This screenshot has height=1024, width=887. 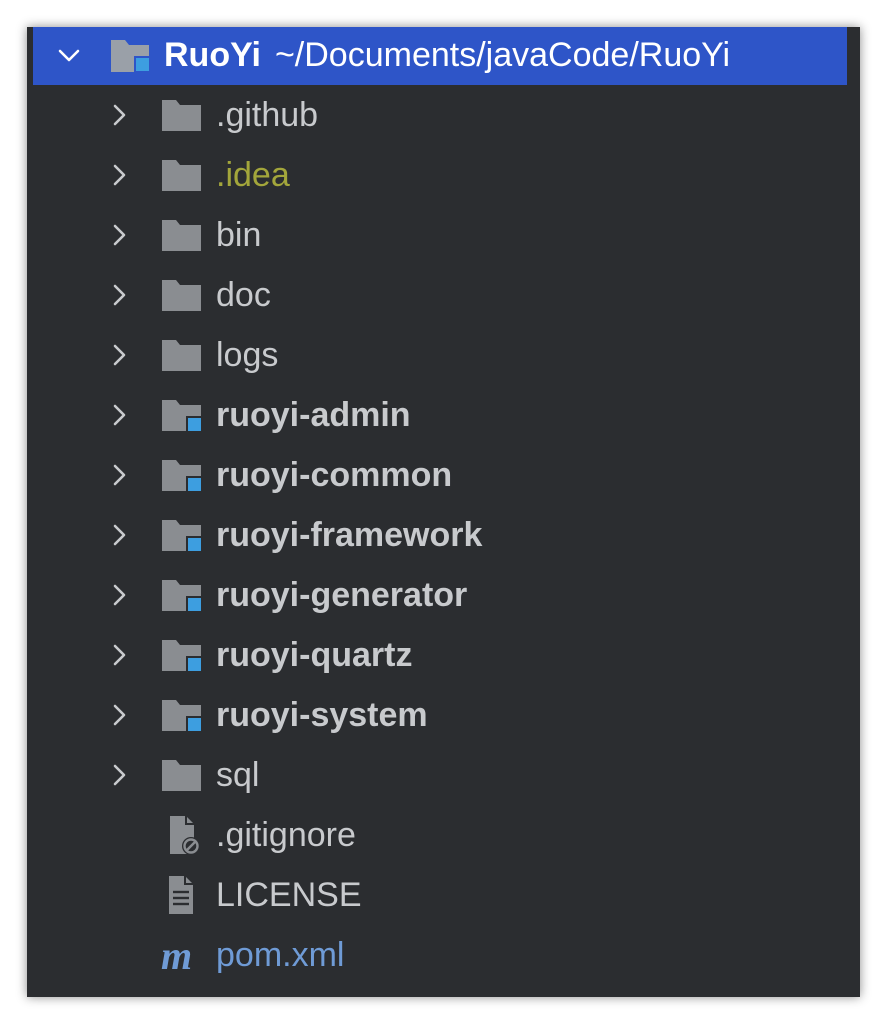 I want to click on tree-item-label: .idea, so click(x=253, y=175).